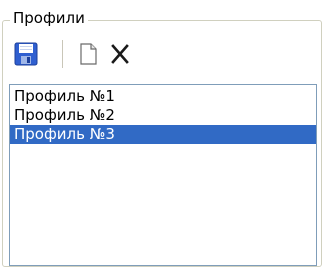  I want to click on list-item-profile-1: Профиль №1, so click(163, 96).